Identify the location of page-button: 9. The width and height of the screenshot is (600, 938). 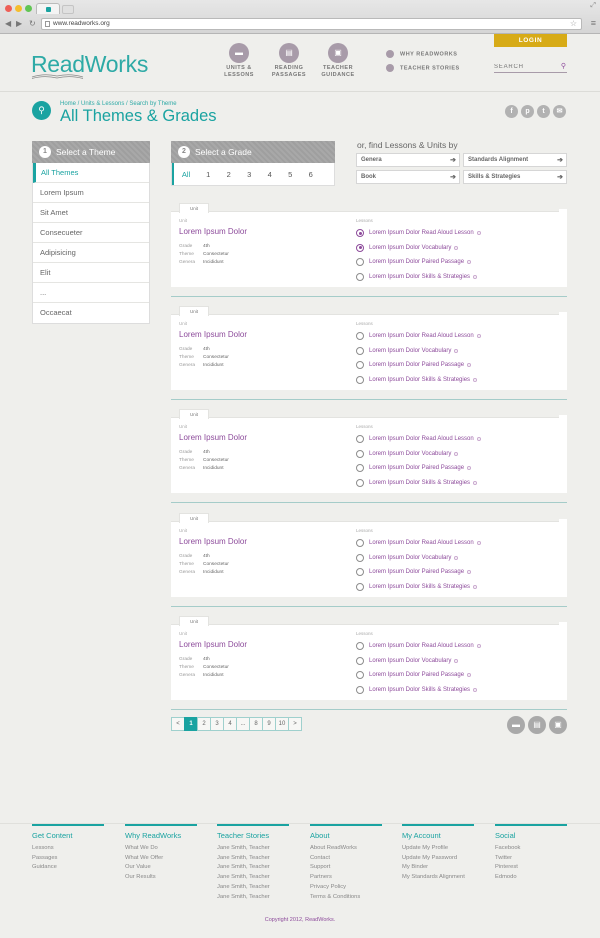
(269, 724).